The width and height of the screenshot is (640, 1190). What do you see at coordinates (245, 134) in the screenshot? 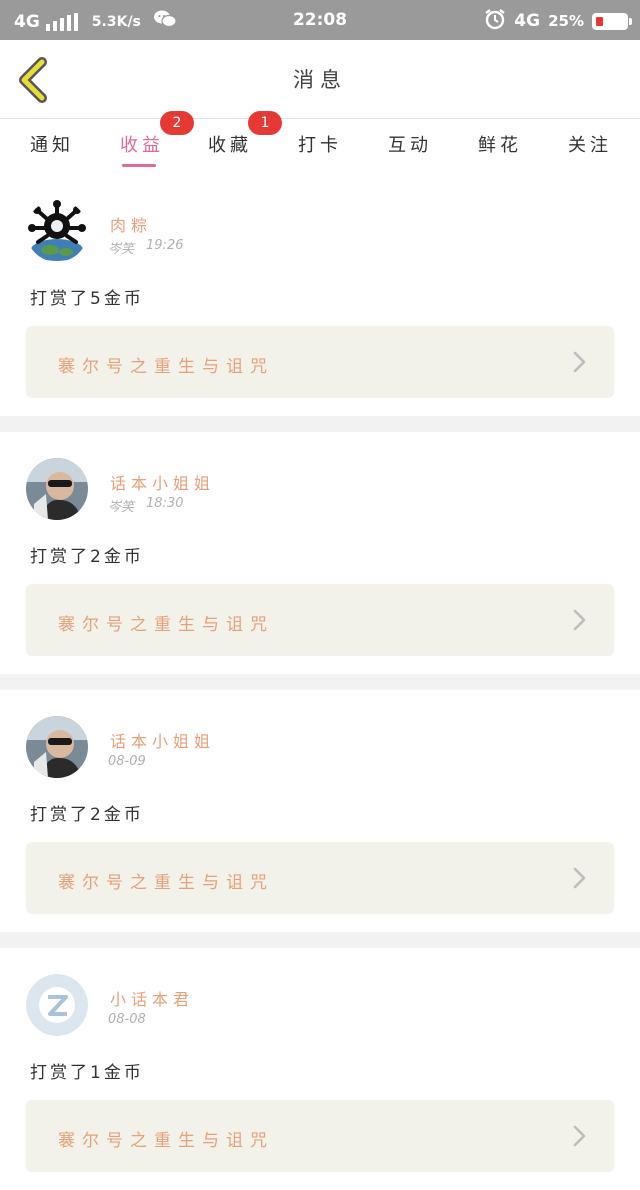
I see `tab-favorites: 收藏 1` at bounding box center [245, 134].